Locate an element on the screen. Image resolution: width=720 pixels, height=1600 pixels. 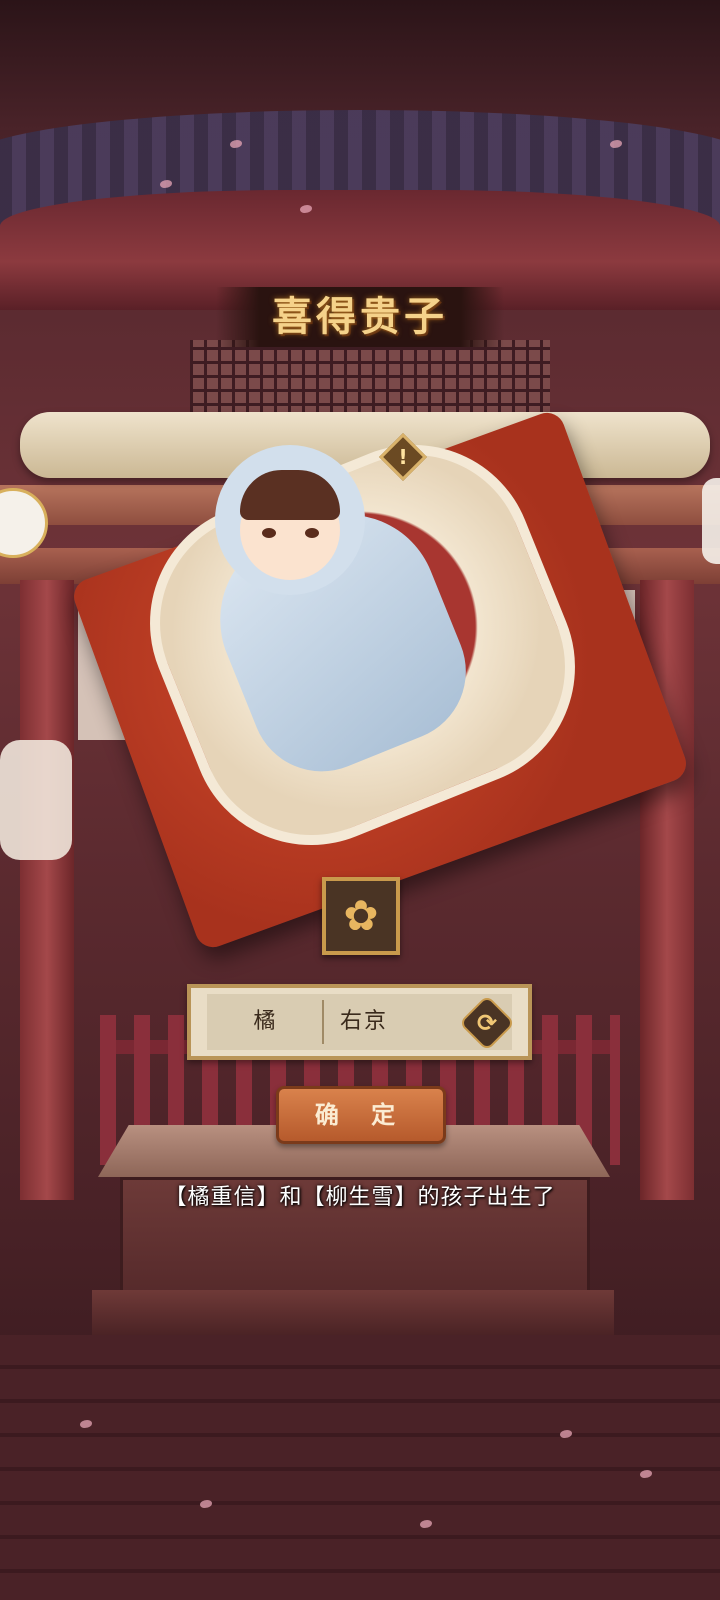
paper-lantern is located at coordinates (36, 800).